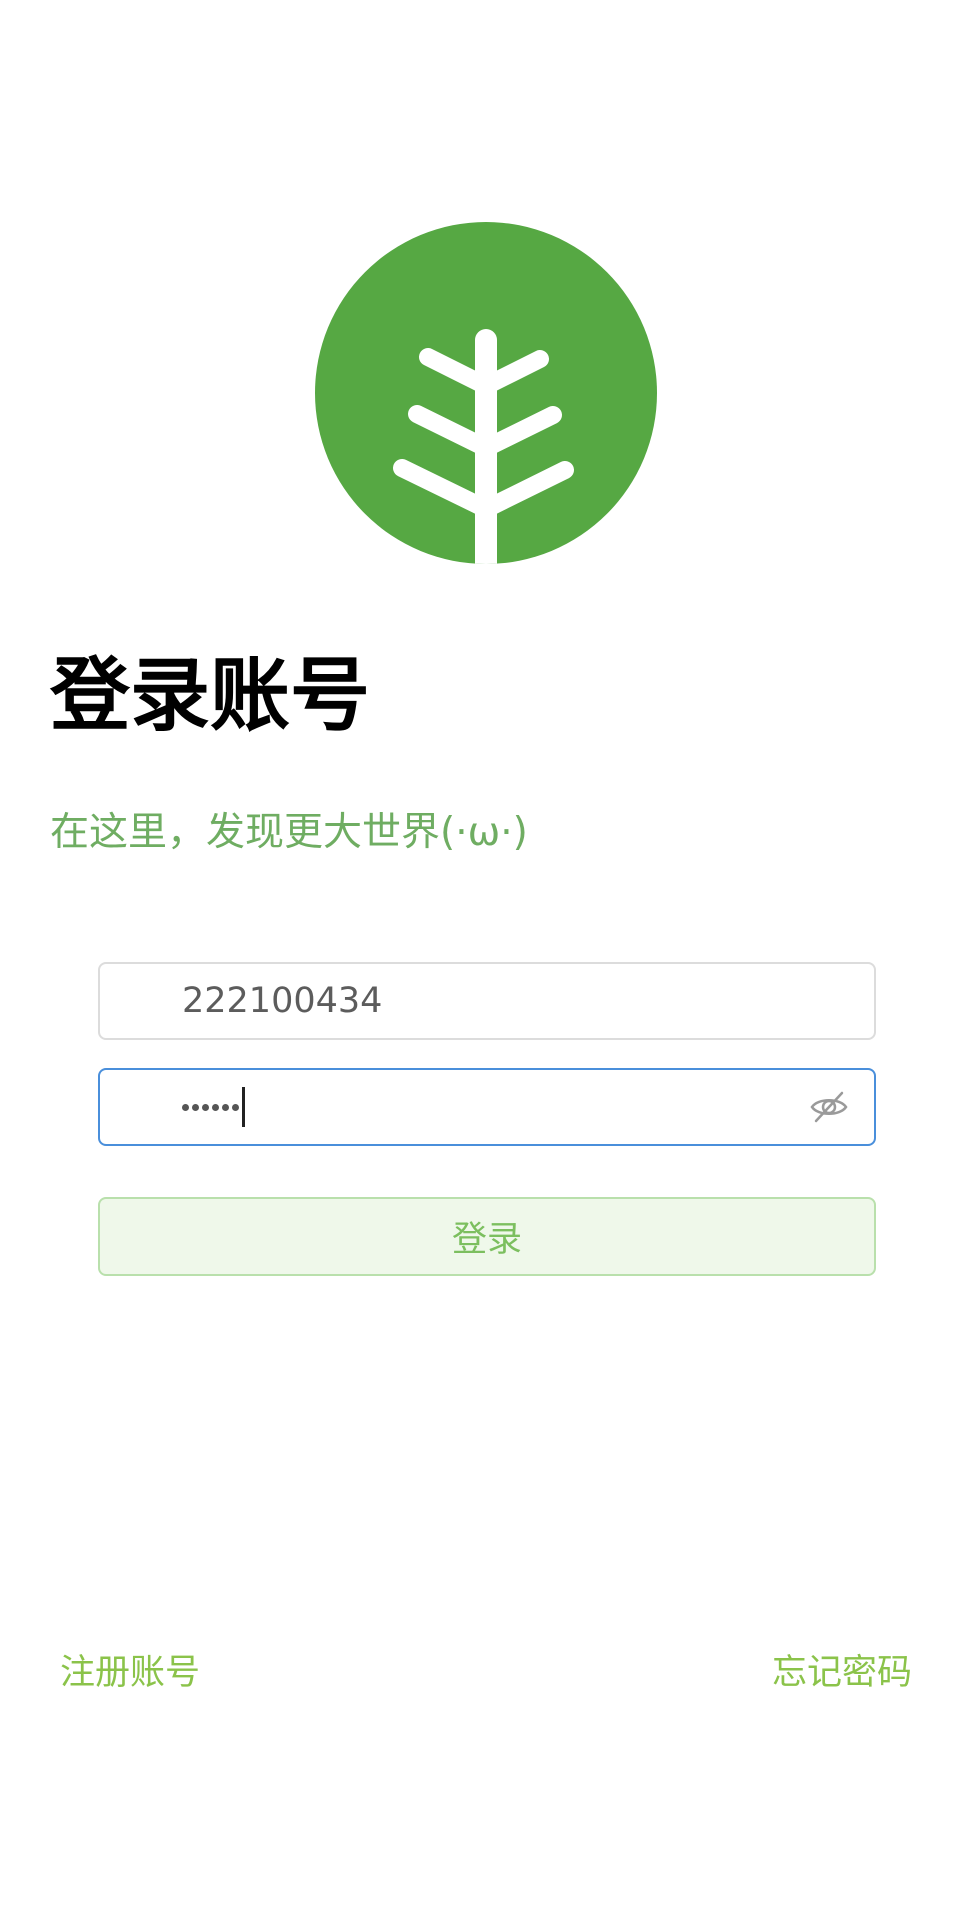 Image resolution: width=973 pixels, height=1920 pixels. Describe the element at coordinates (487, 1001) in the screenshot. I see `username-field: 222100434` at that location.